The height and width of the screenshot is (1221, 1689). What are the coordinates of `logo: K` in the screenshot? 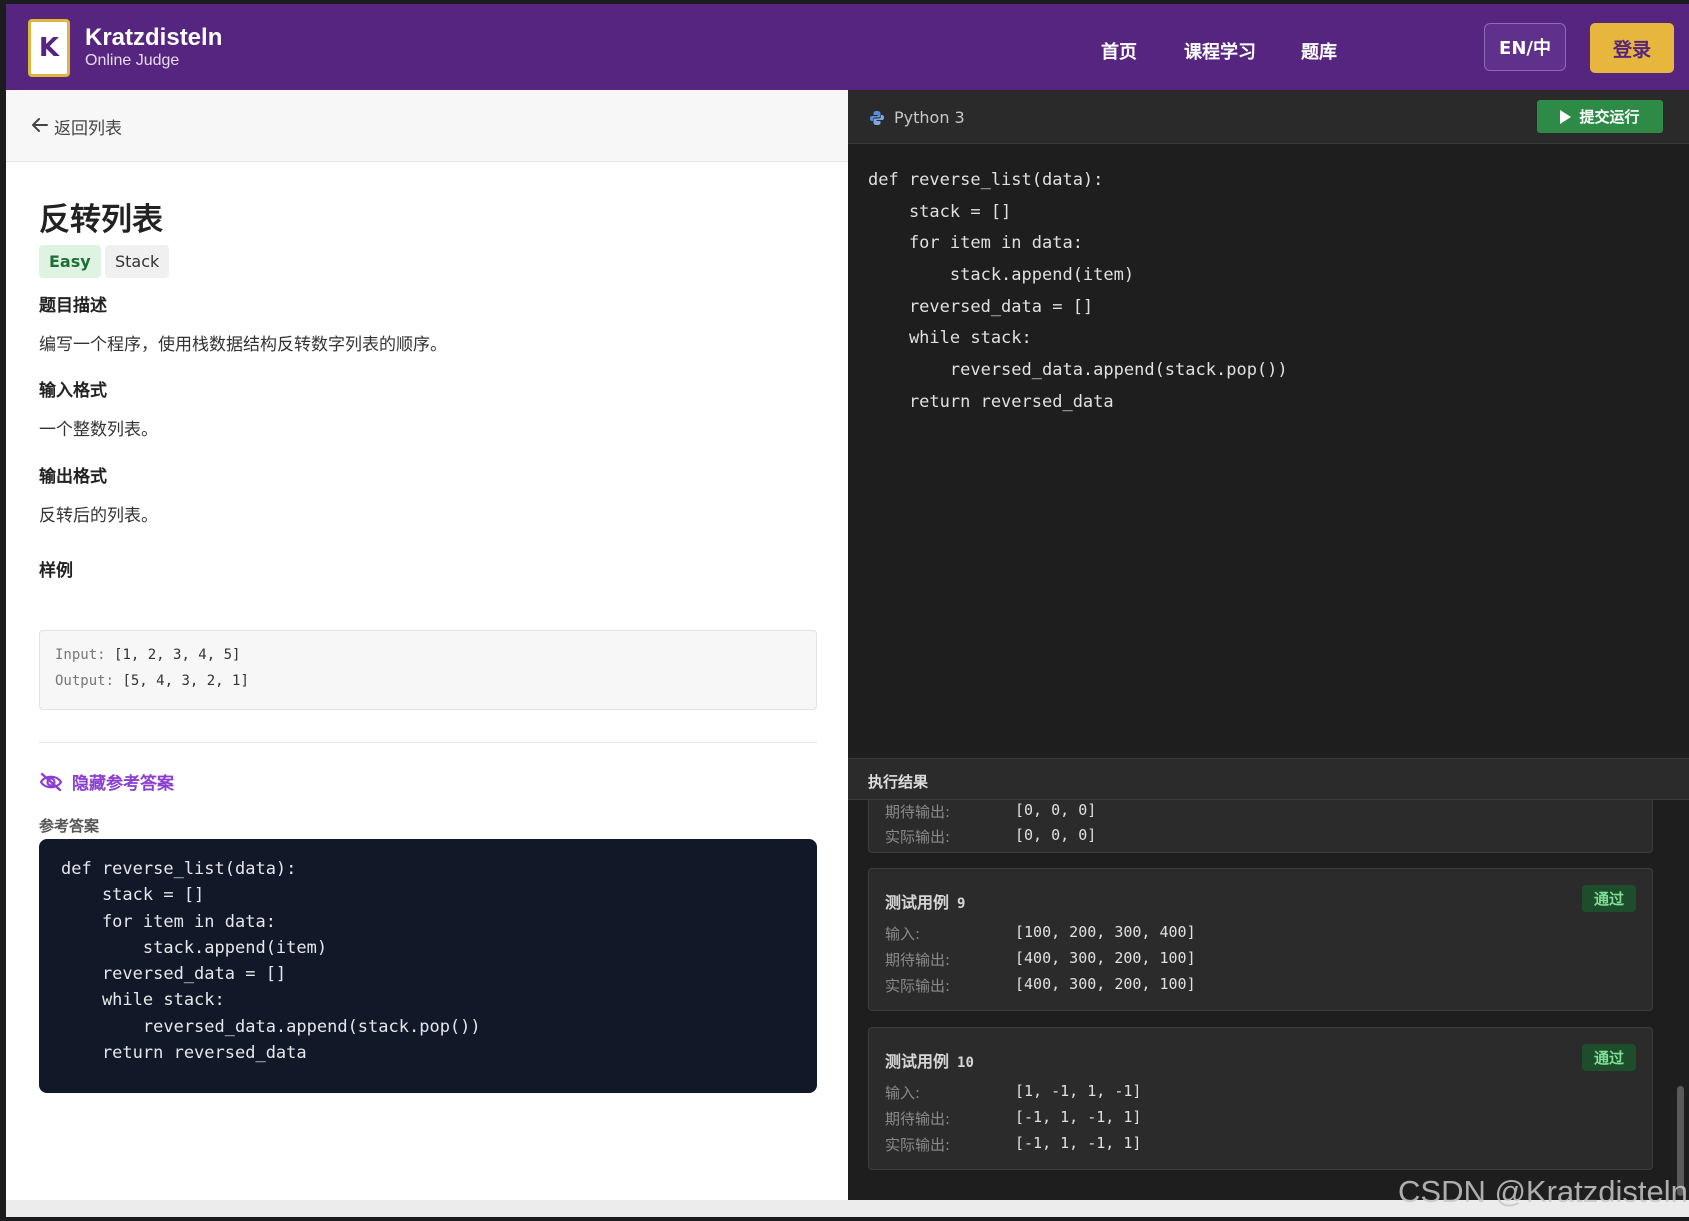 It's located at (49, 48).